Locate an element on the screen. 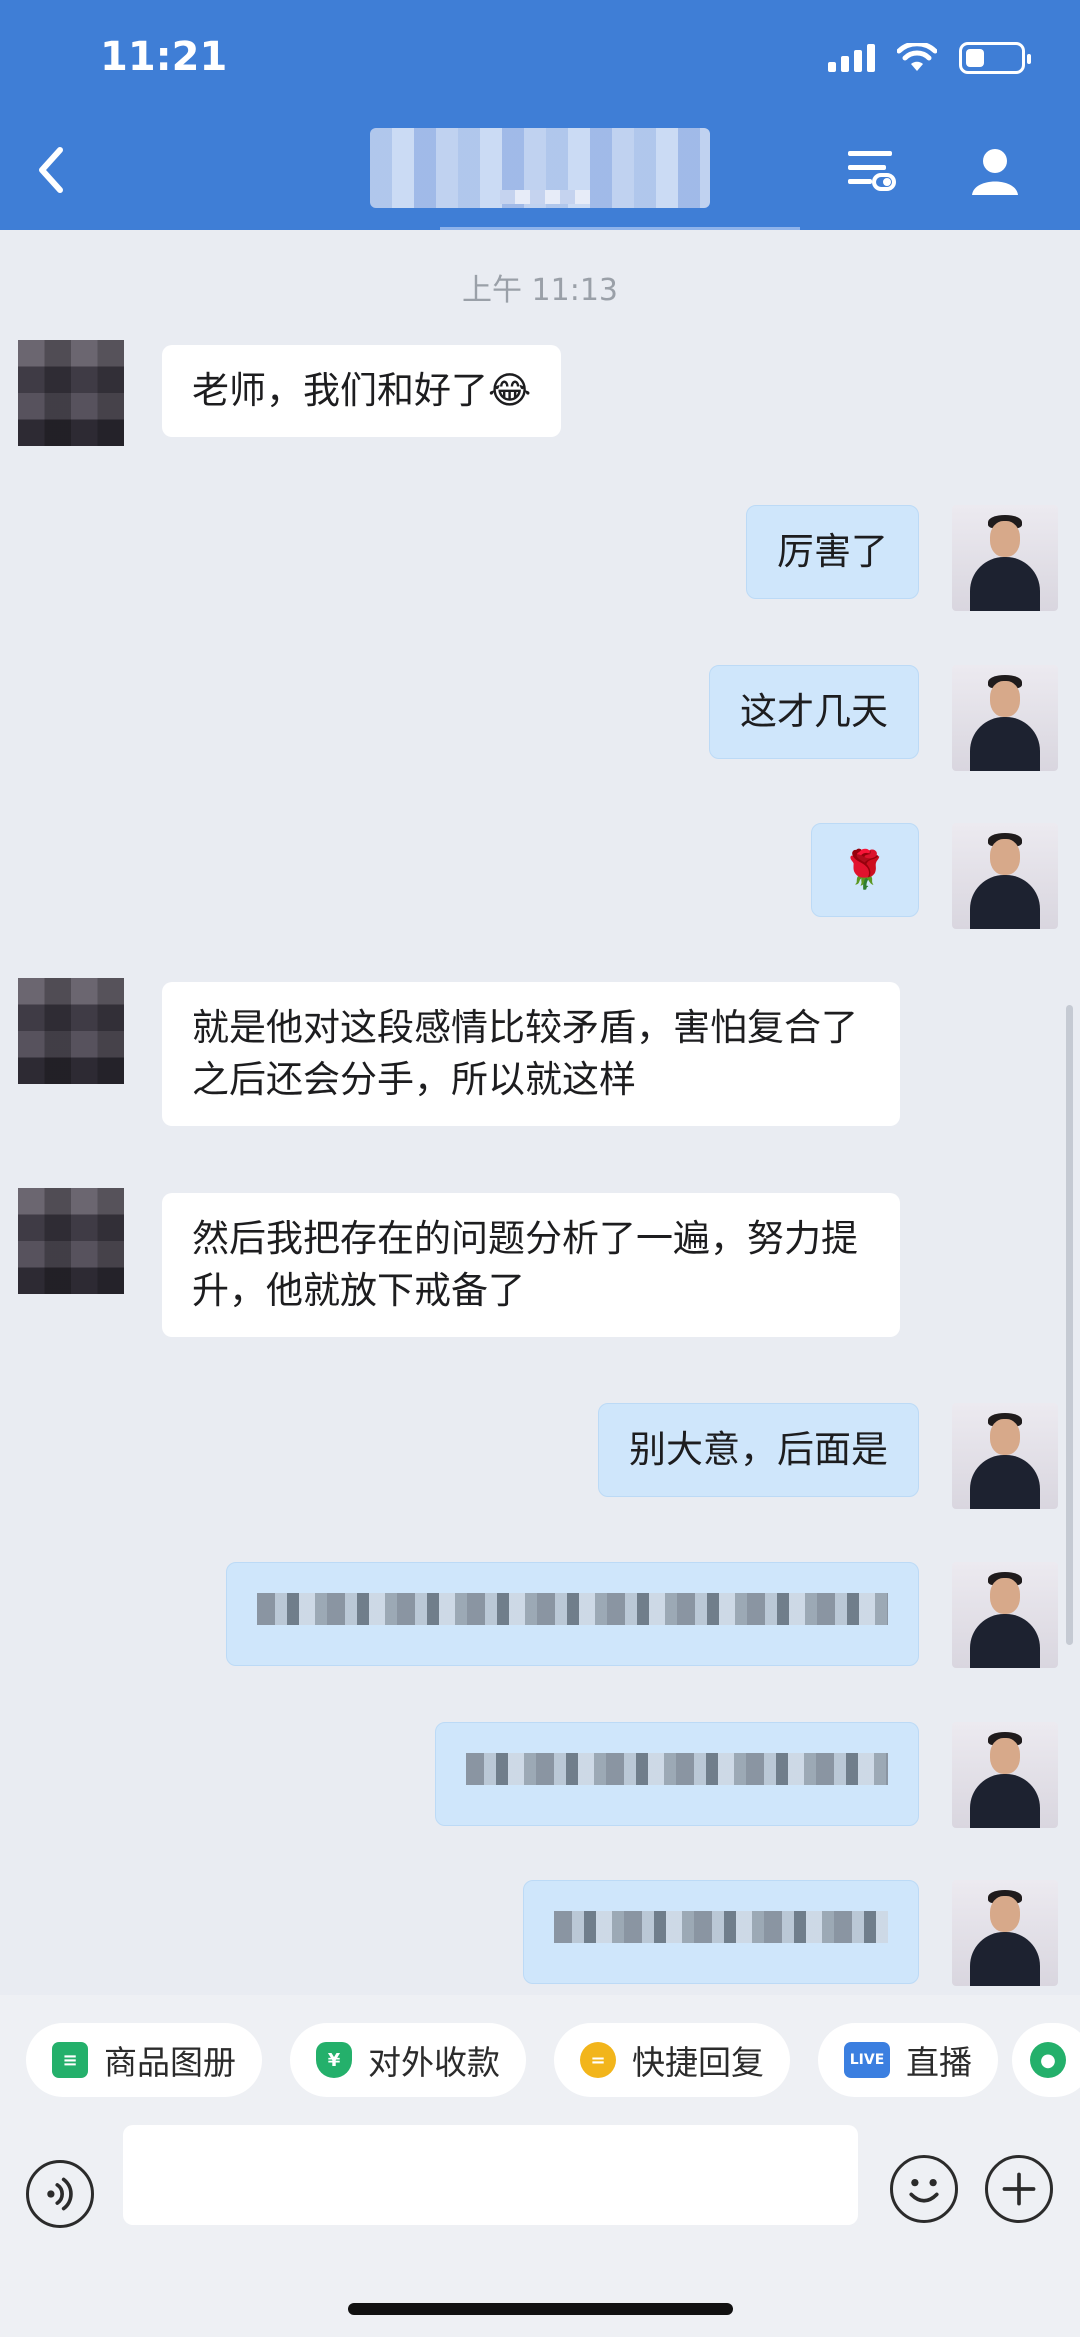 Image resolution: width=1080 pixels, height=2337 pixels. status-icons is located at coordinates (929, 58).